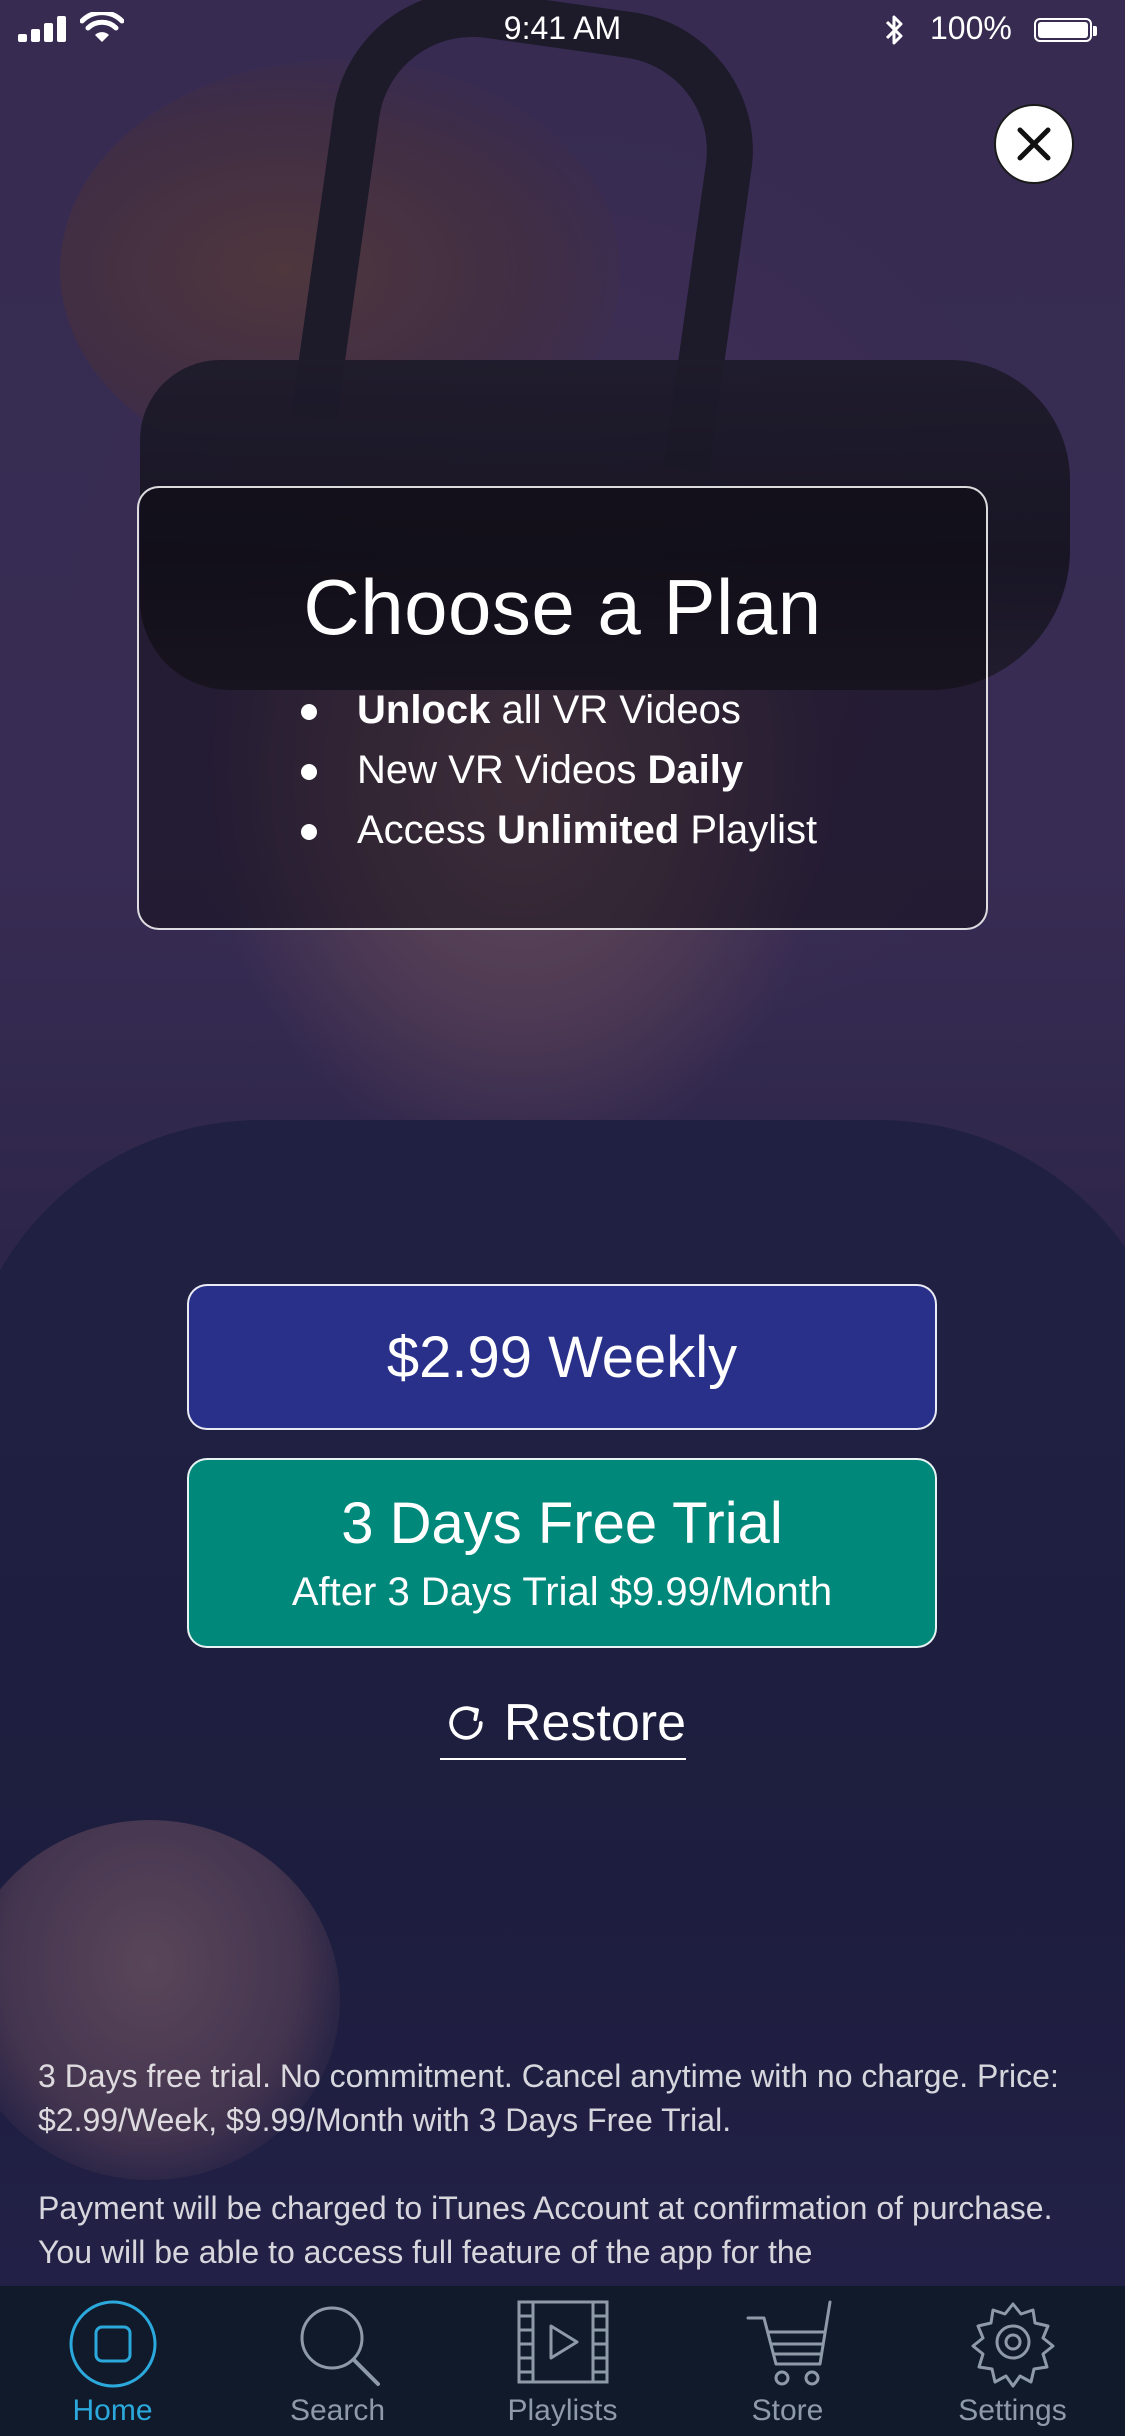 This screenshot has height=2436, width=1125. Describe the element at coordinates (788, 2343) in the screenshot. I see `cart-icon` at that location.